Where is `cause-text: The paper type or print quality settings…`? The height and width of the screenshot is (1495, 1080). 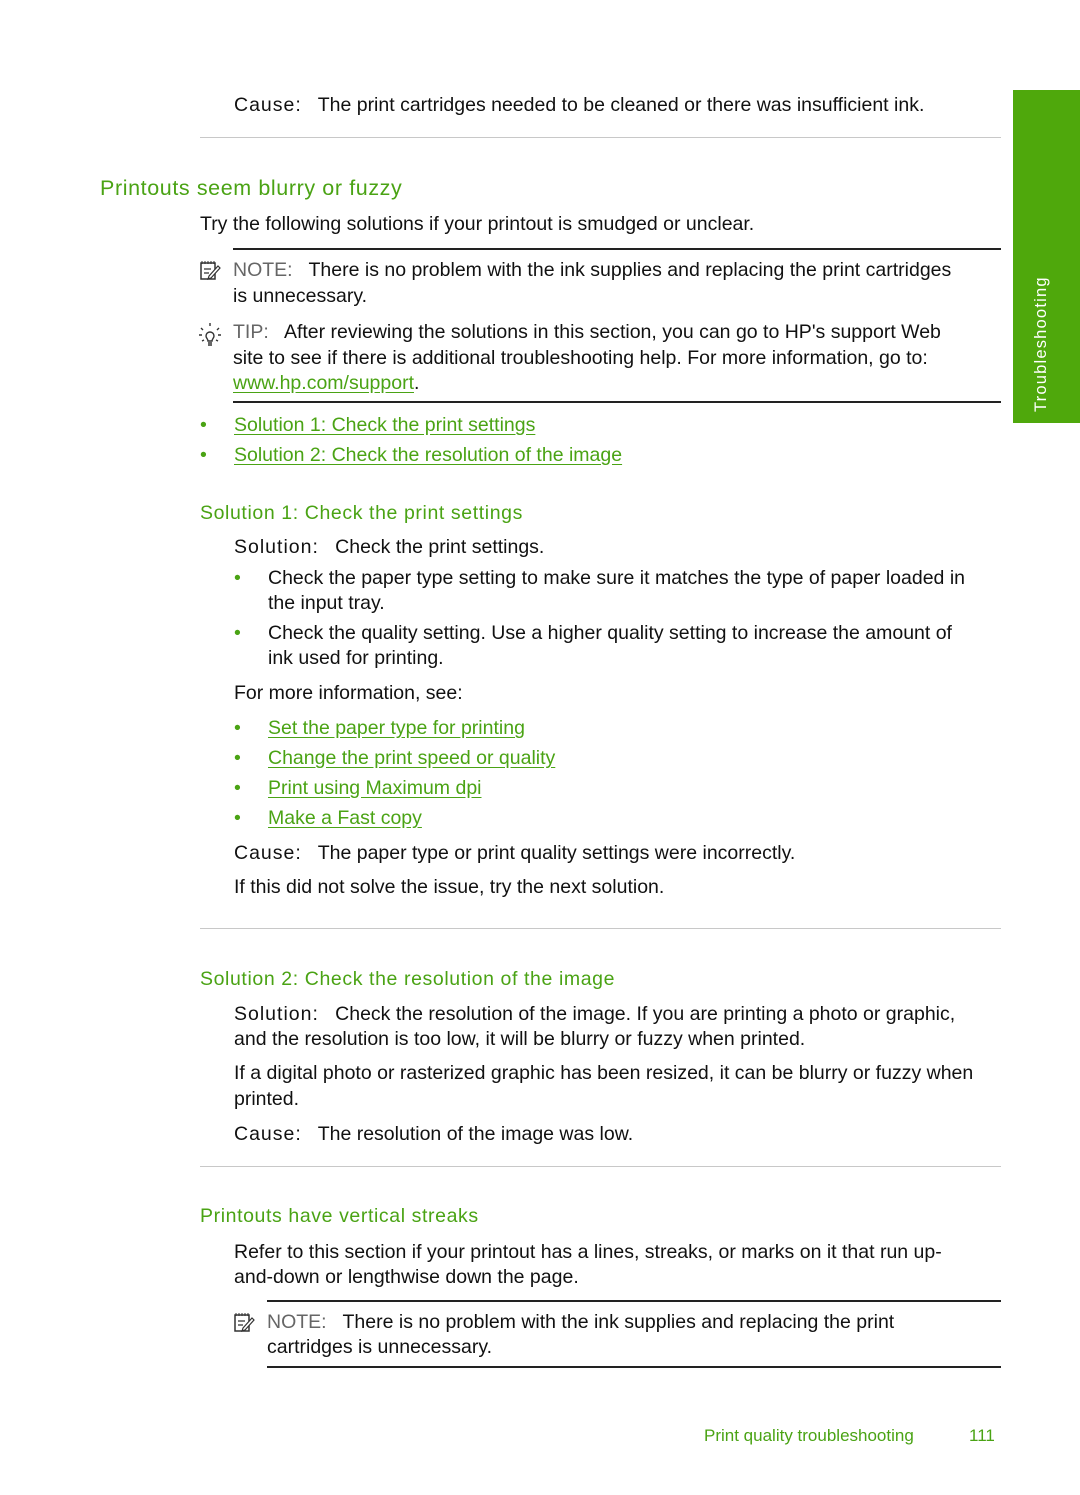 cause-text: The paper type or print quality settings… is located at coordinates (556, 853).